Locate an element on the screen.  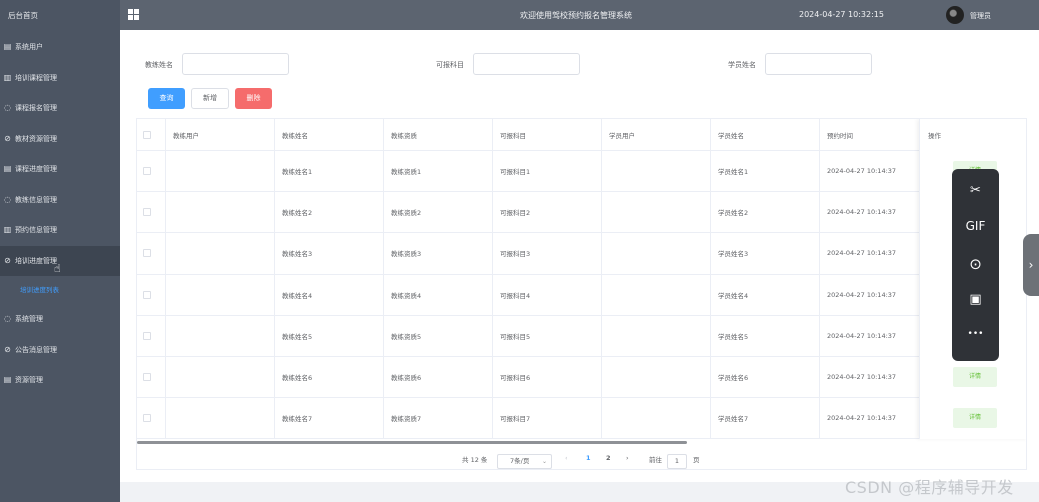
column-header: 教练用户 is located at coordinates (186, 134).